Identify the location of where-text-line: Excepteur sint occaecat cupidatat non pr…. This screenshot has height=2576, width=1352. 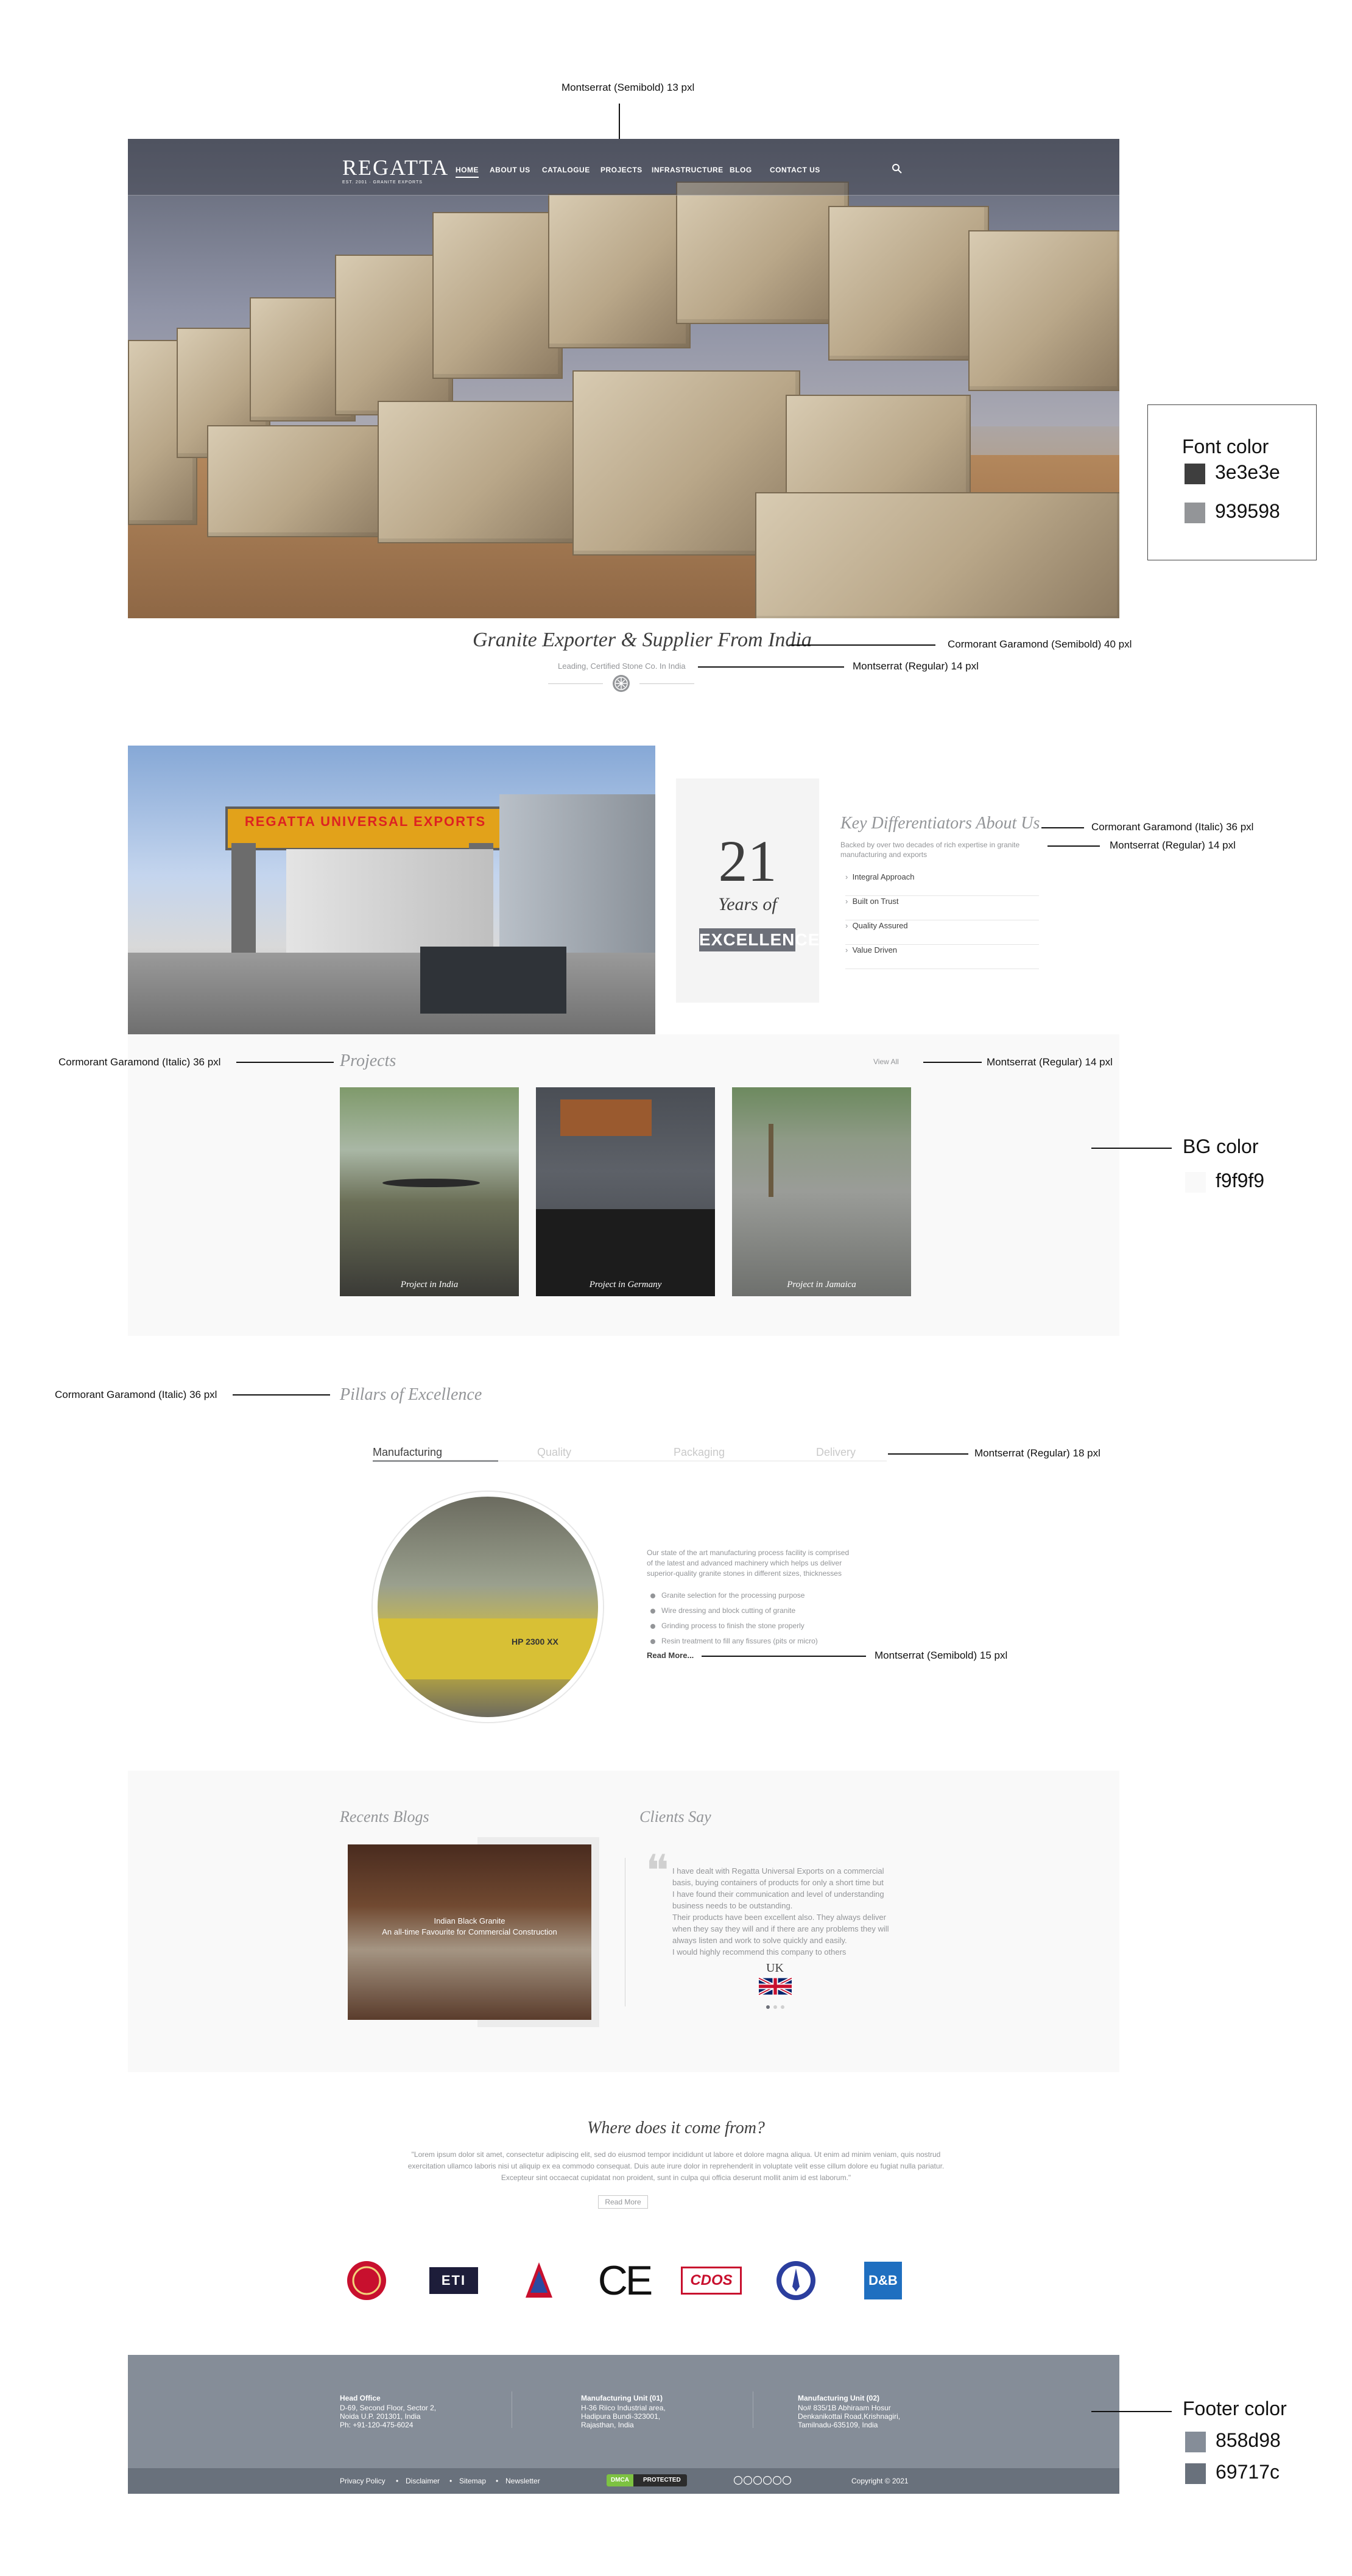
(676, 2177).